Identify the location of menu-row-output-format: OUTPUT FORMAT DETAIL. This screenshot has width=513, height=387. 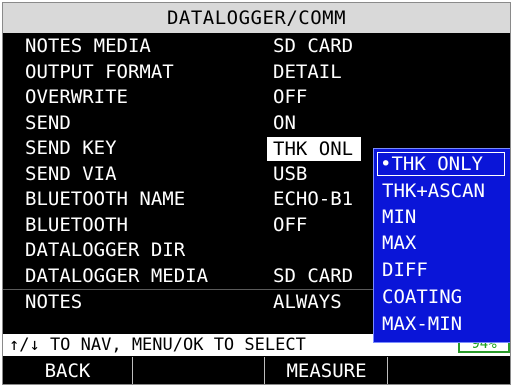
(256, 73).